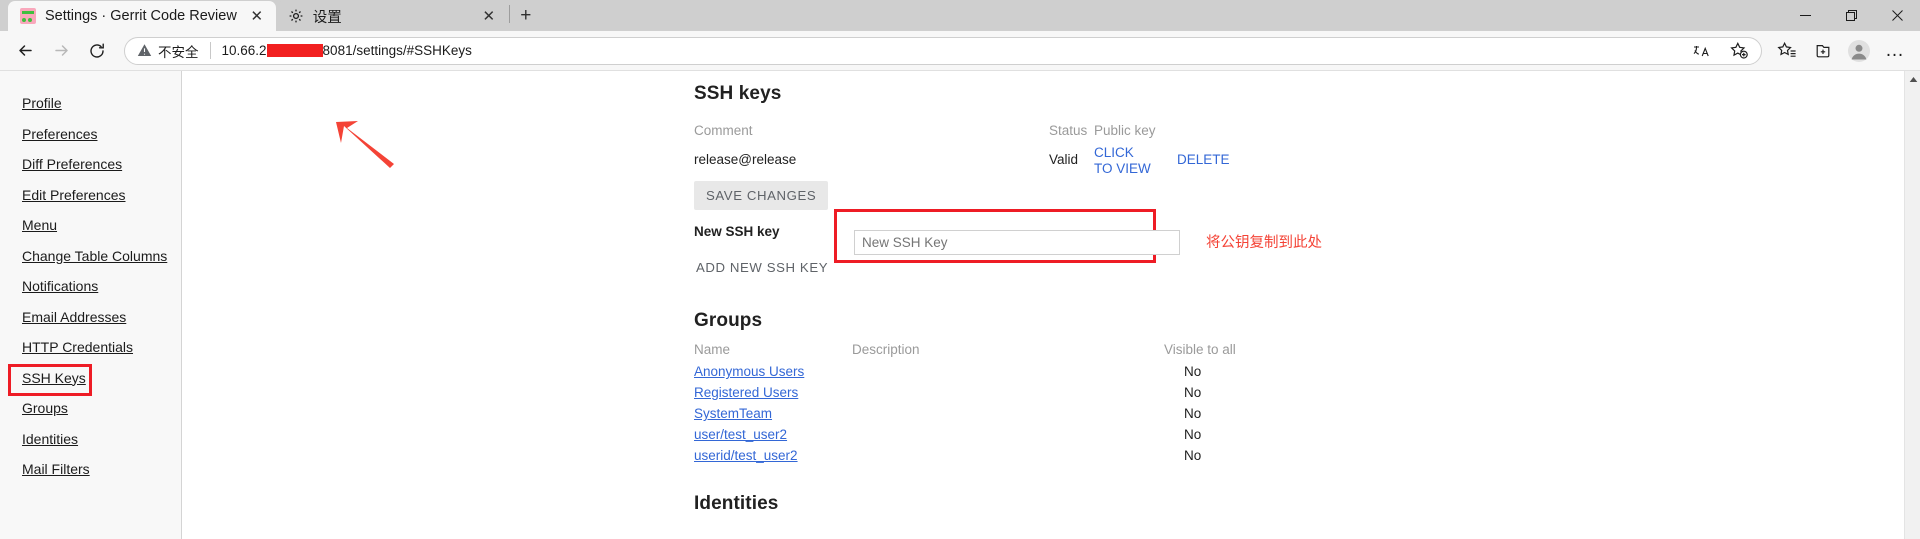 This screenshot has height=539, width=1920. Describe the element at coordinates (144, 50) in the screenshot. I see `not-secure-warning-icon` at that location.